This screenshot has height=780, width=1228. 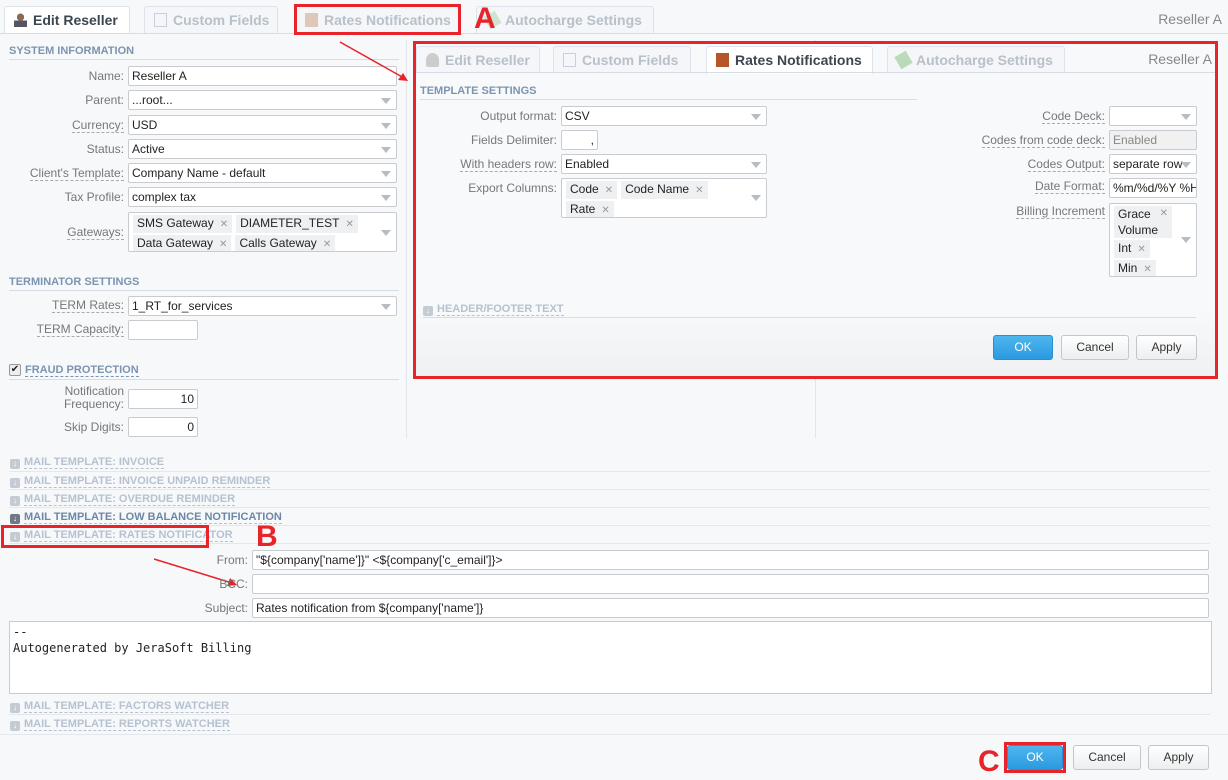 I want to click on mail-template-reports-watcher: ↓ MAIL TEMPLATE: REPORTS WATCHER, so click(x=120, y=724).